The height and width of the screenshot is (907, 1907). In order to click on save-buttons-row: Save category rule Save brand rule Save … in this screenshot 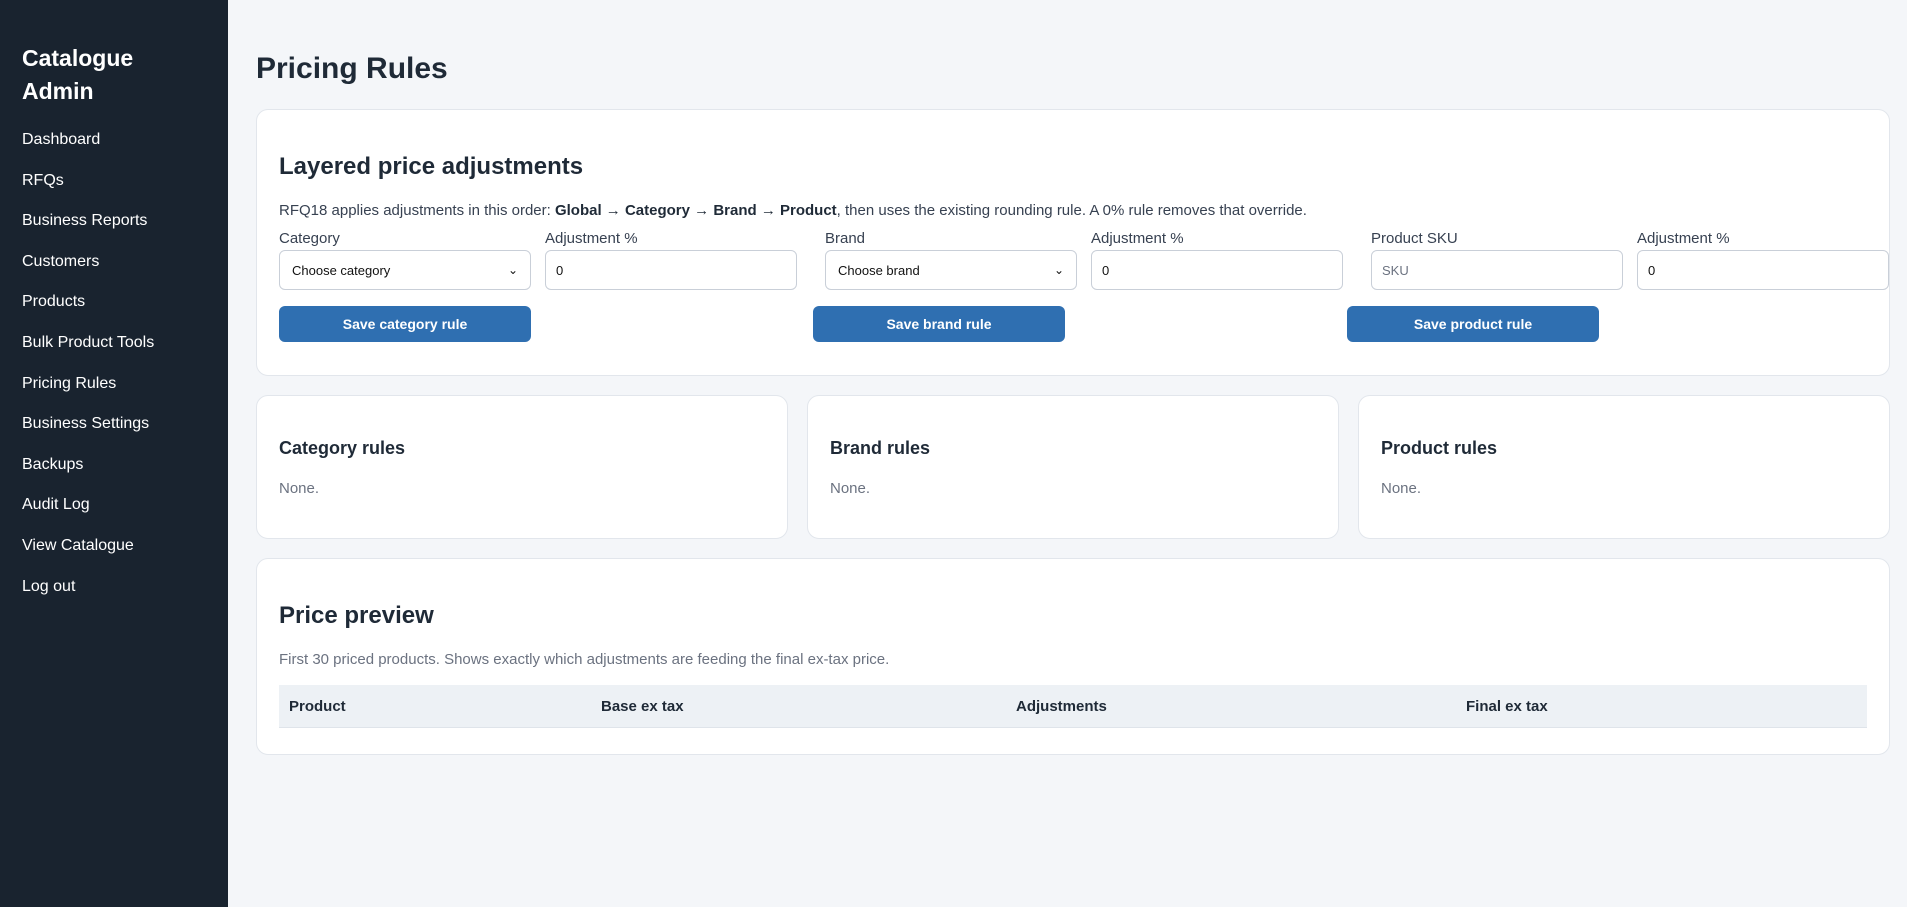, I will do `click(1073, 324)`.